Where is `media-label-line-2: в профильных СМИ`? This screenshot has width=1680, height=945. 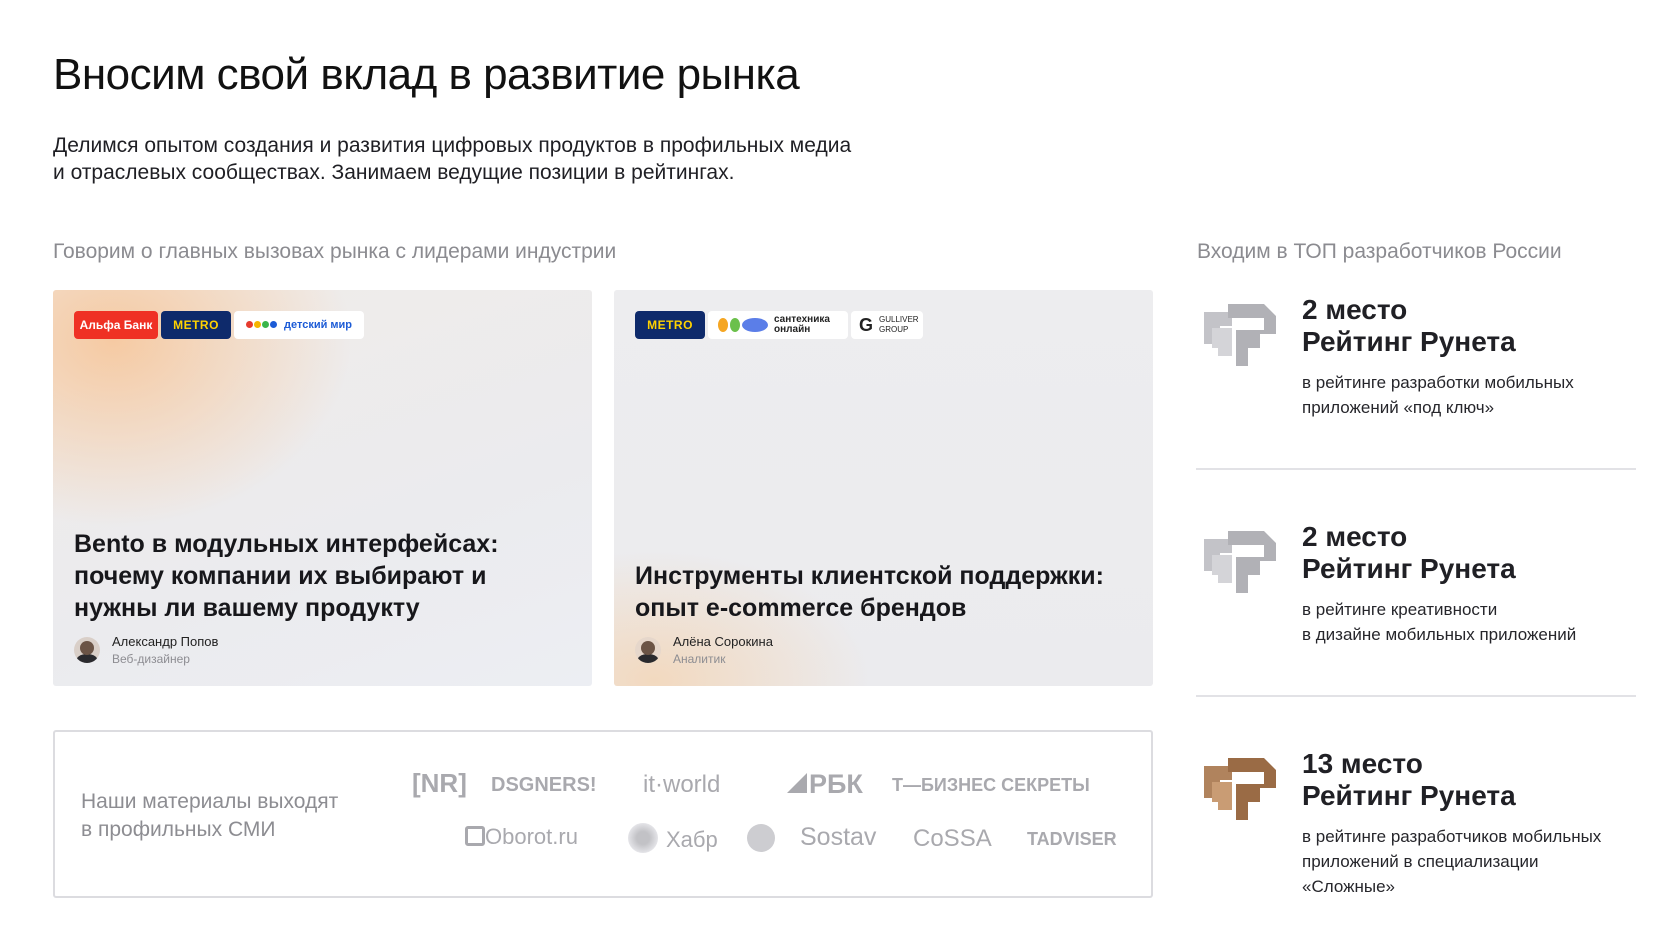 media-label-line-2: в профильных СМИ is located at coordinates (178, 829).